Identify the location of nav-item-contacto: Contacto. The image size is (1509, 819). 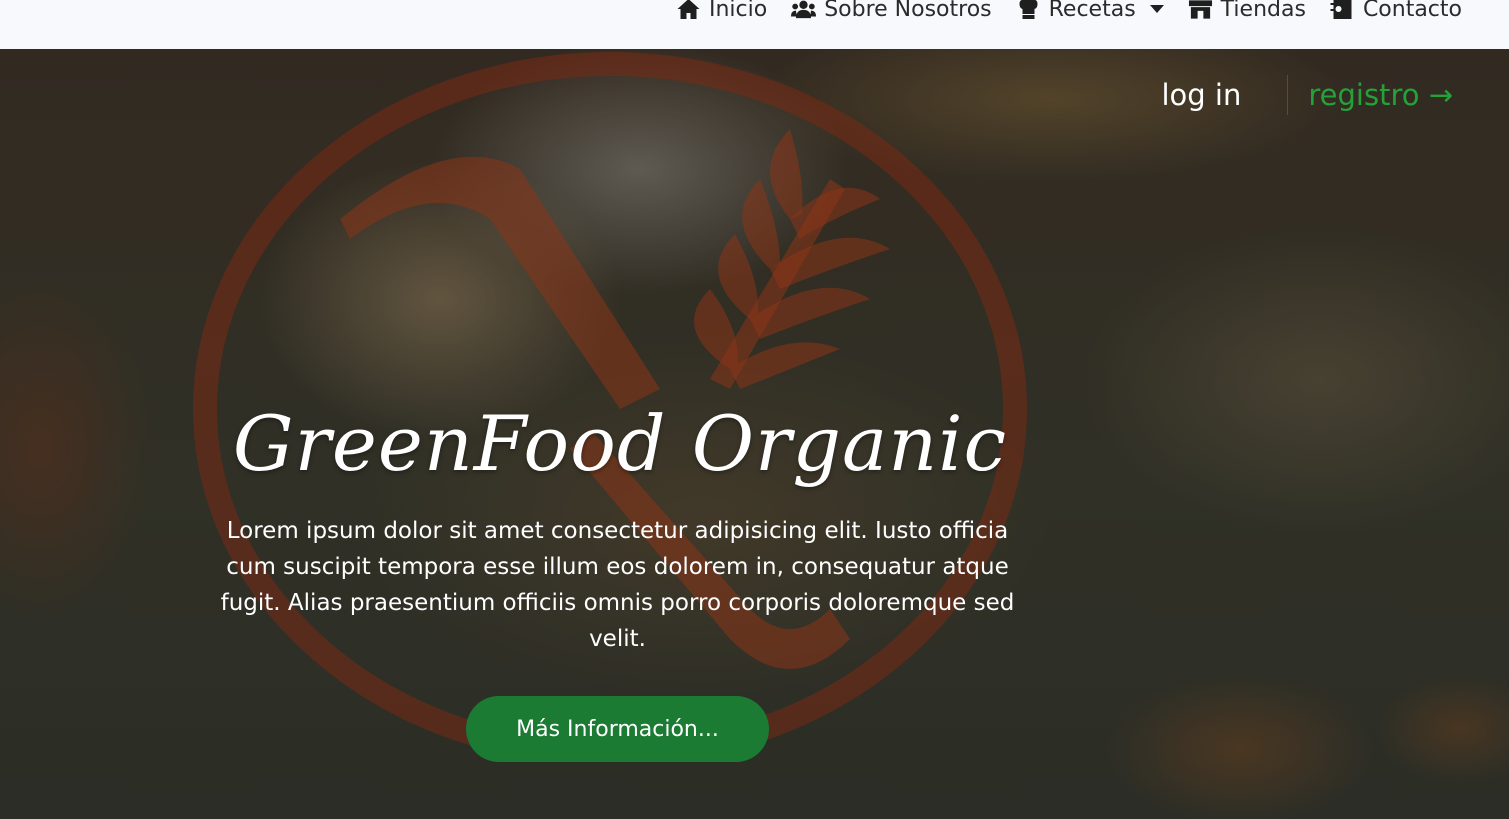
(1396, 11).